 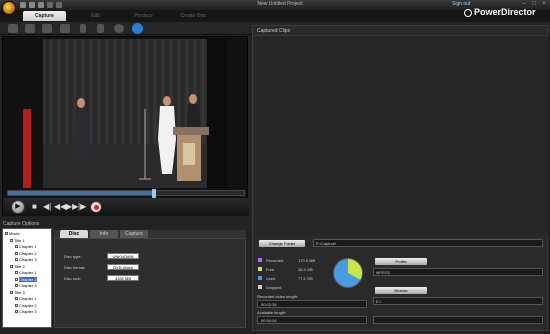 What do you see at coordinates (282, 243) in the screenshot?
I see `change-folder-button: Change Folder` at bounding box center [282, 243].